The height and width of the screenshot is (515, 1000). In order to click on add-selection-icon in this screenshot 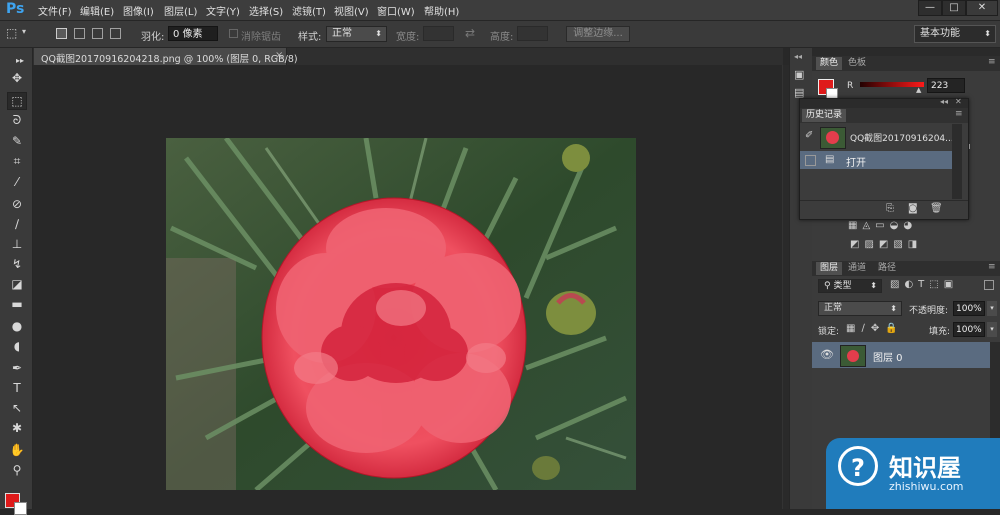, I will do `click(79, 33)`.